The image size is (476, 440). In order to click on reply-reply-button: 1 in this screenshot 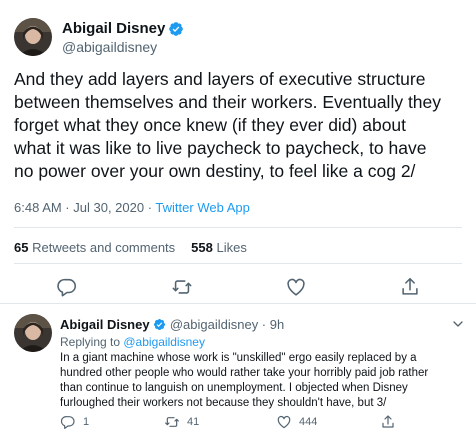, I will do `click(74, 422)`.